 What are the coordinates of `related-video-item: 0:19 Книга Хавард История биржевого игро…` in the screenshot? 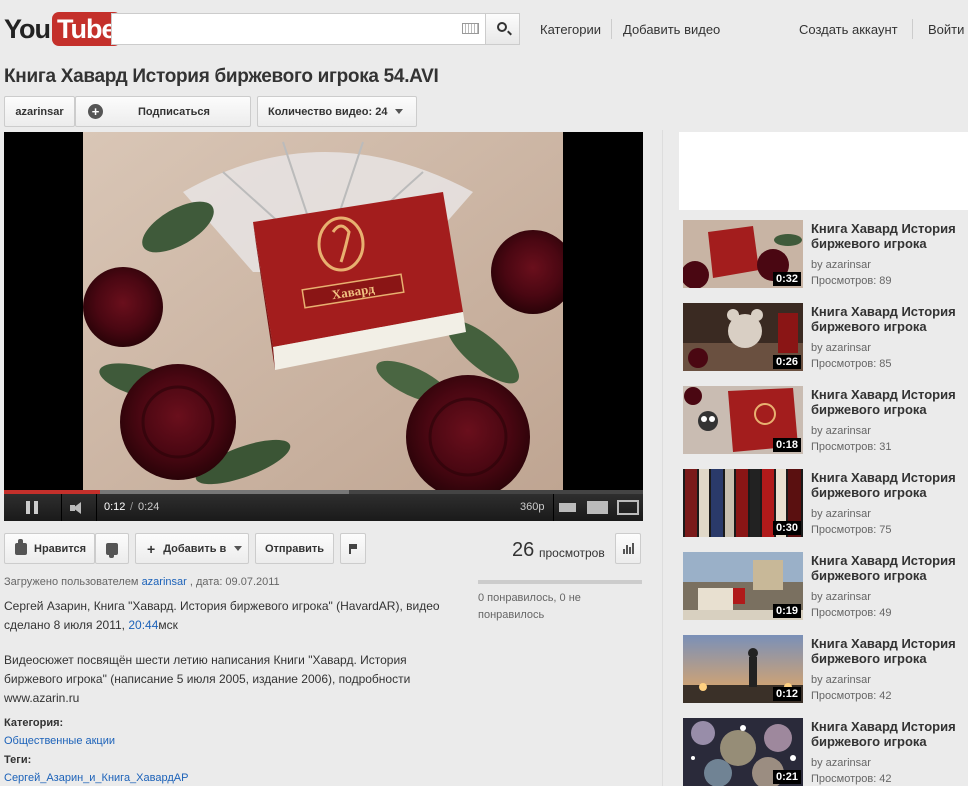 It's located at (825, 587).